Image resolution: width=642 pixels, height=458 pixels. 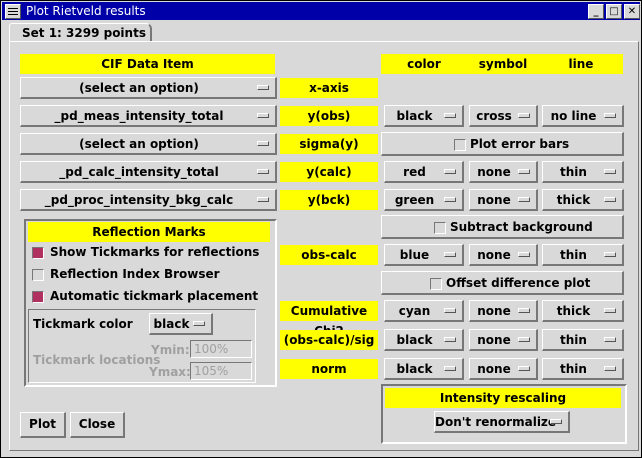 I want to click on obs-calc-sig-symbol-select: none, so click(x=503, y=340).